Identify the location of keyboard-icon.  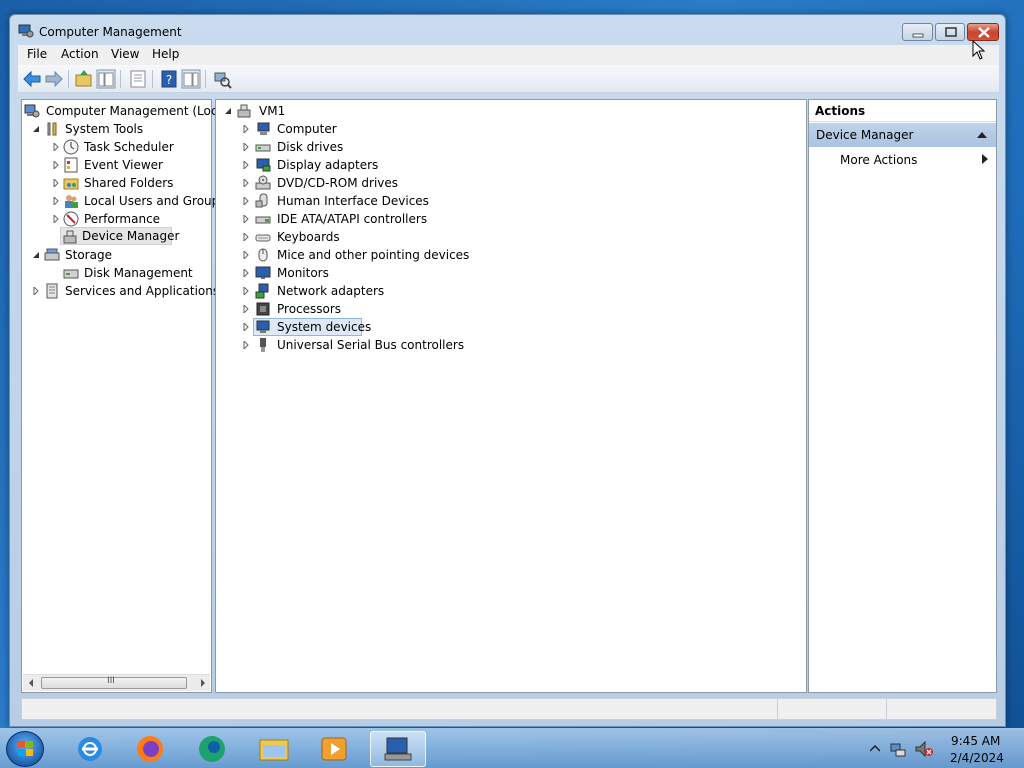
(263, 238).